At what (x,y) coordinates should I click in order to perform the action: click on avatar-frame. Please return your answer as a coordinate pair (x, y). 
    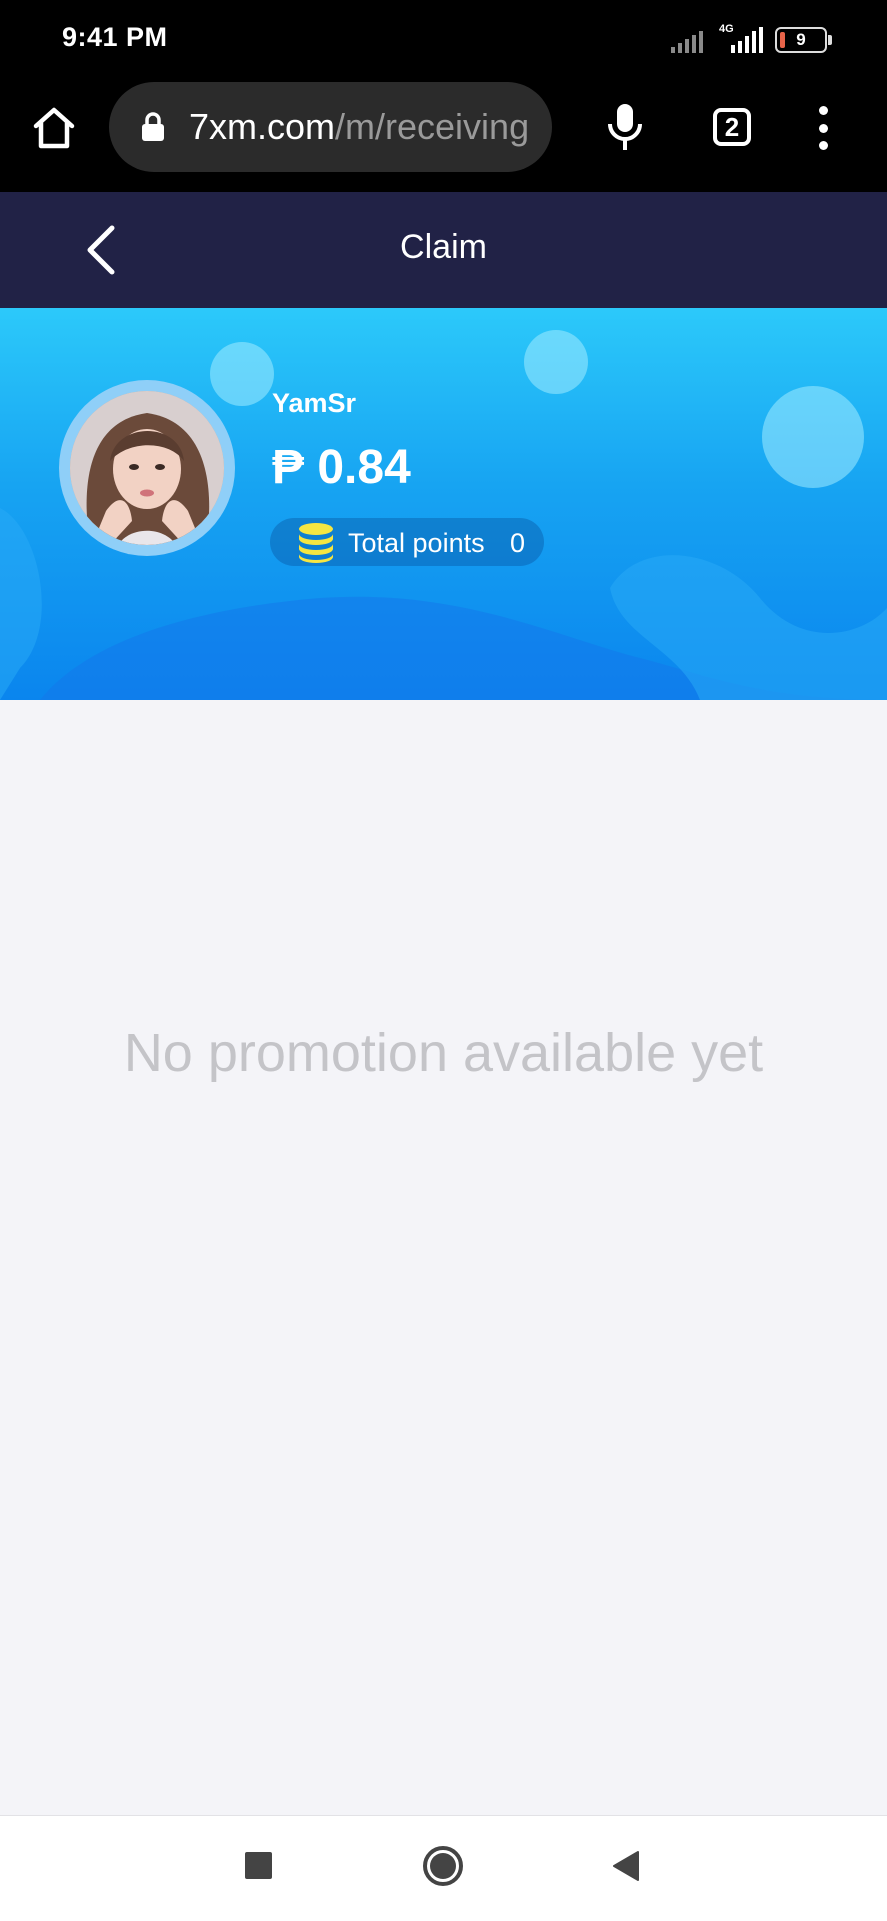
    Looking at the image, I should click on (147, 468).